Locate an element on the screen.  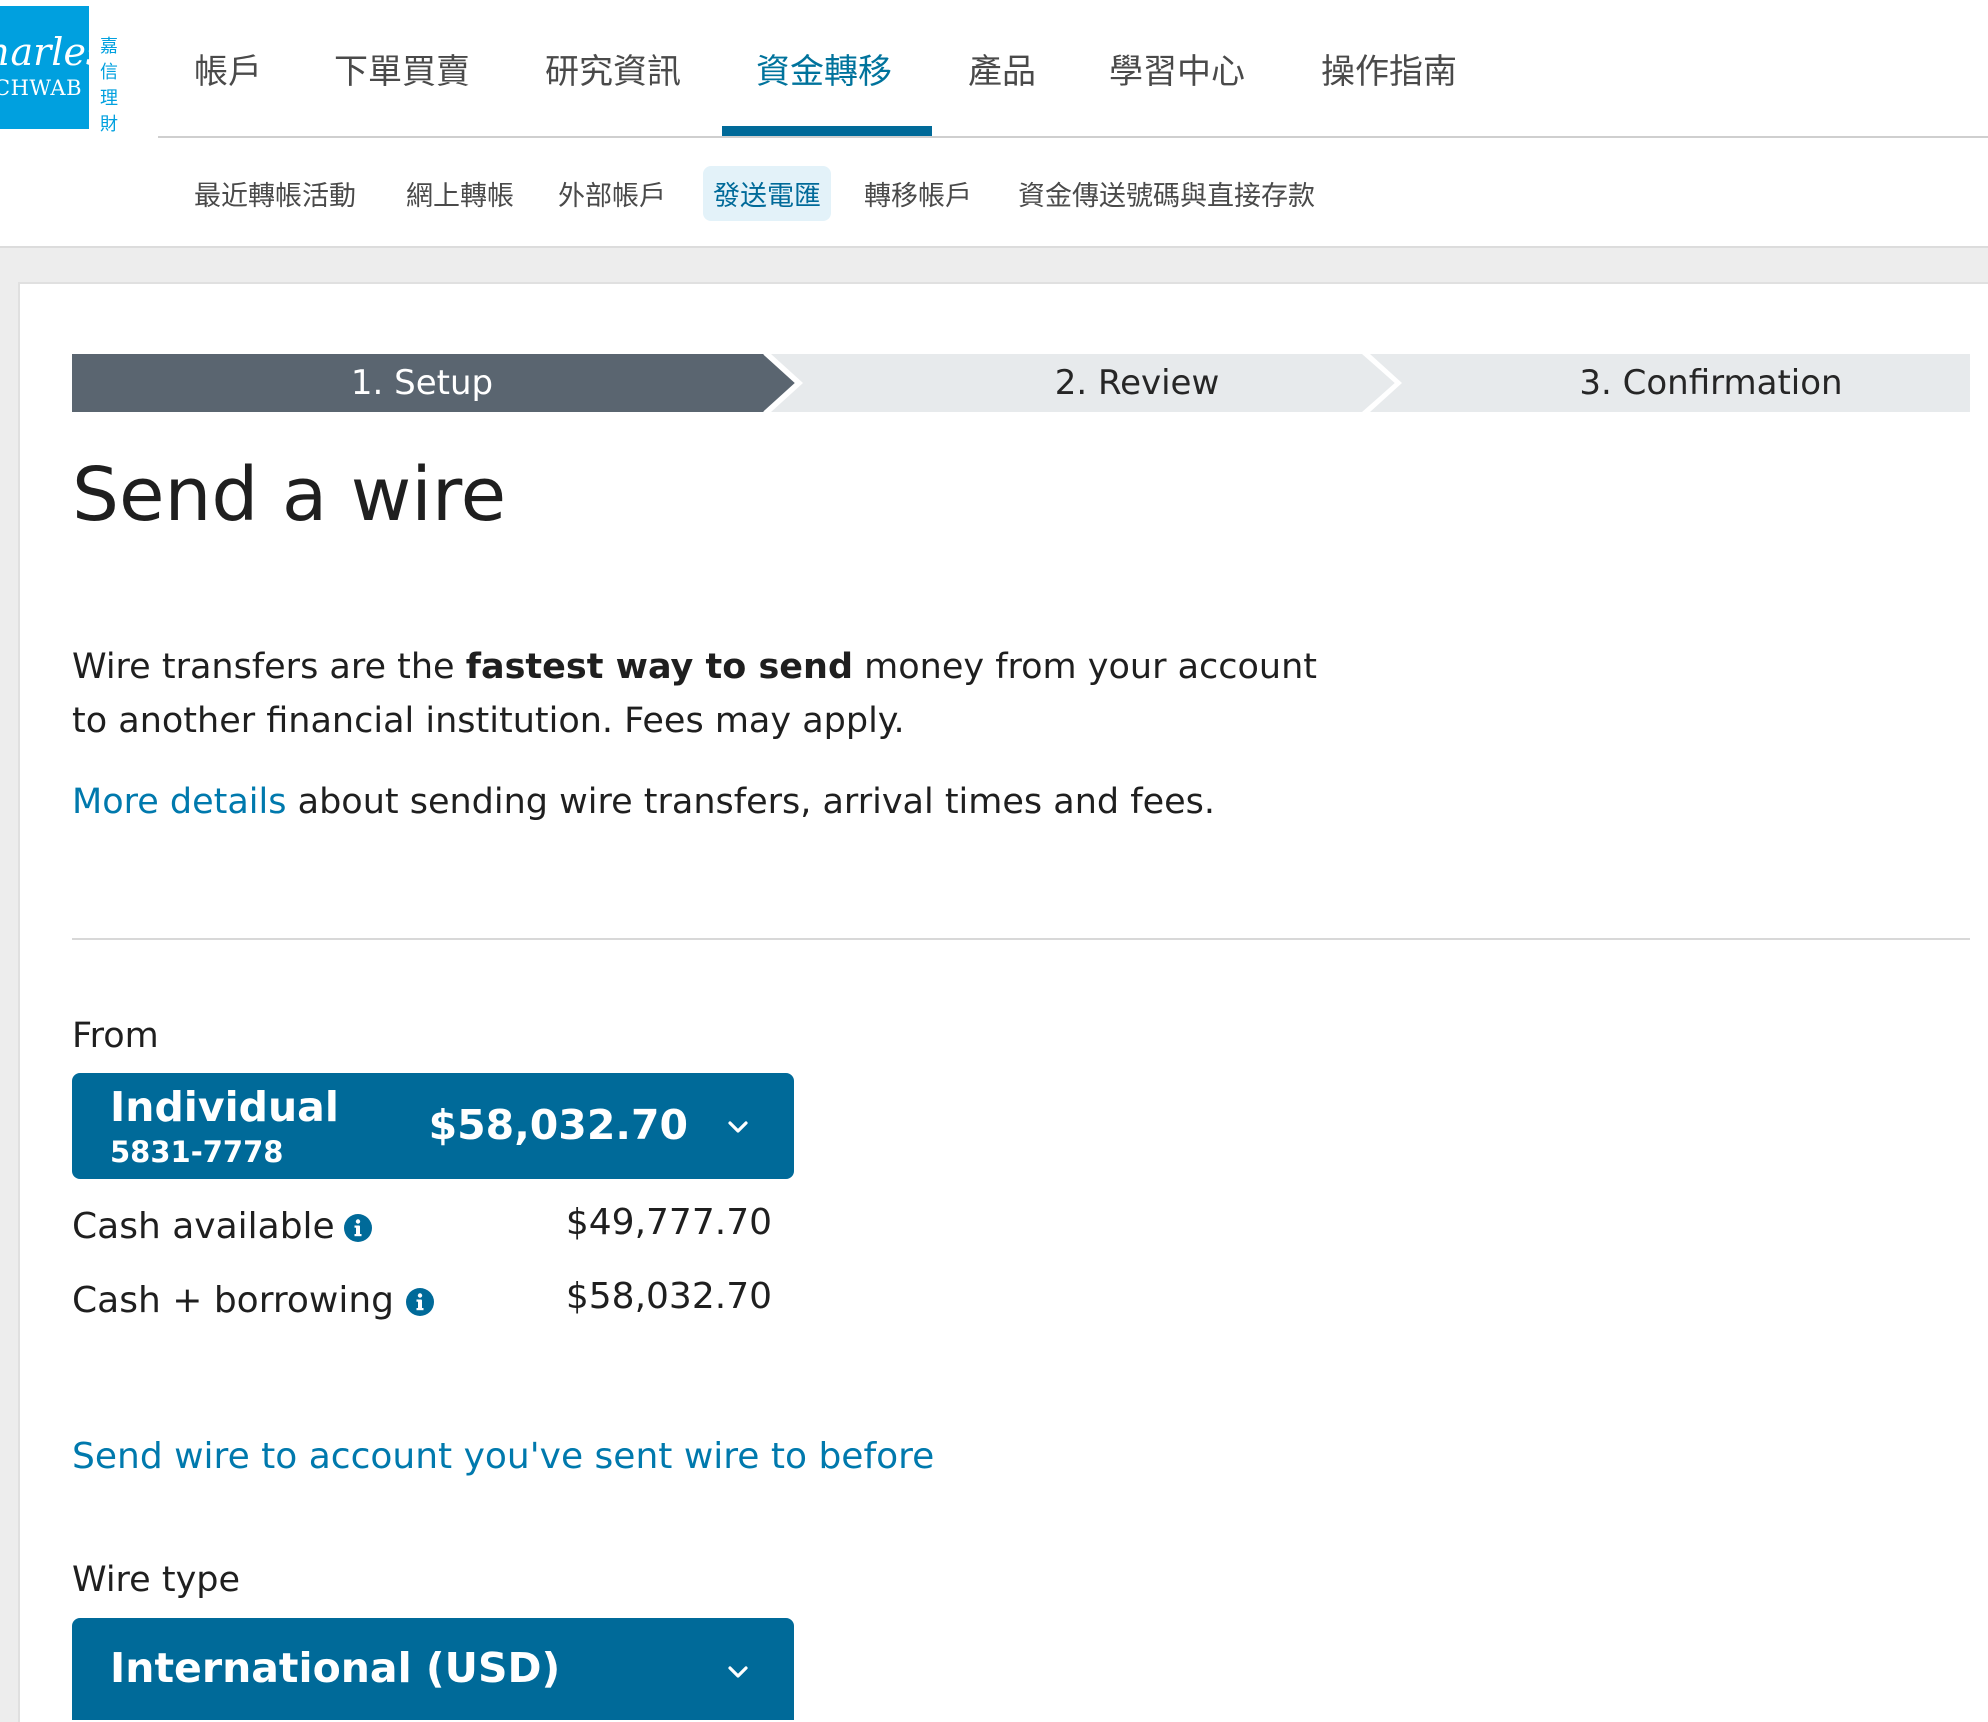
section-divider is located at coordinates (1021, 939).